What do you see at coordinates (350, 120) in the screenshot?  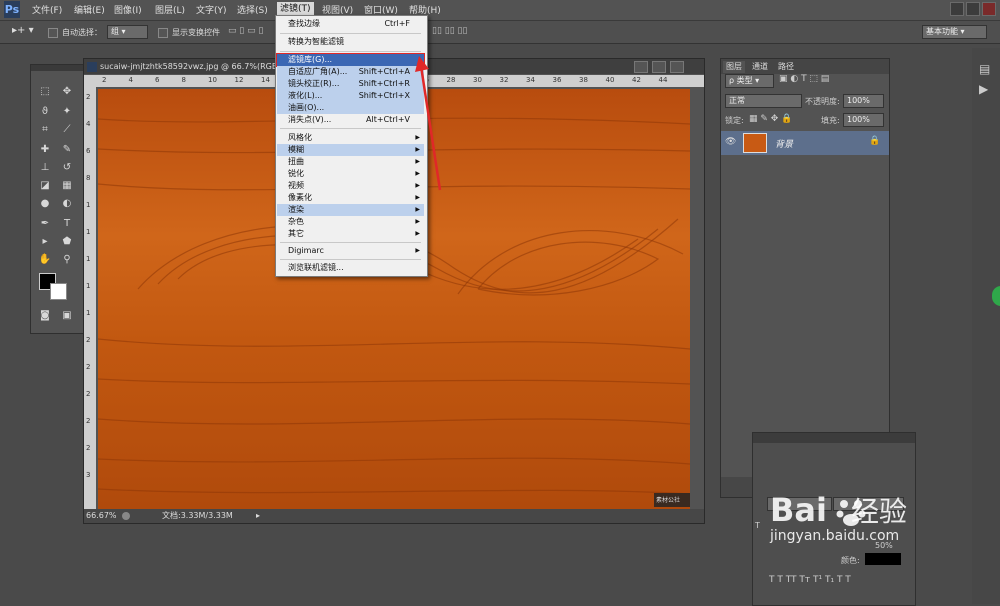 I see `filter-vanishing-point: 消失点(V)... Alt+Ctrl+V` at bounding box center [350, 120].